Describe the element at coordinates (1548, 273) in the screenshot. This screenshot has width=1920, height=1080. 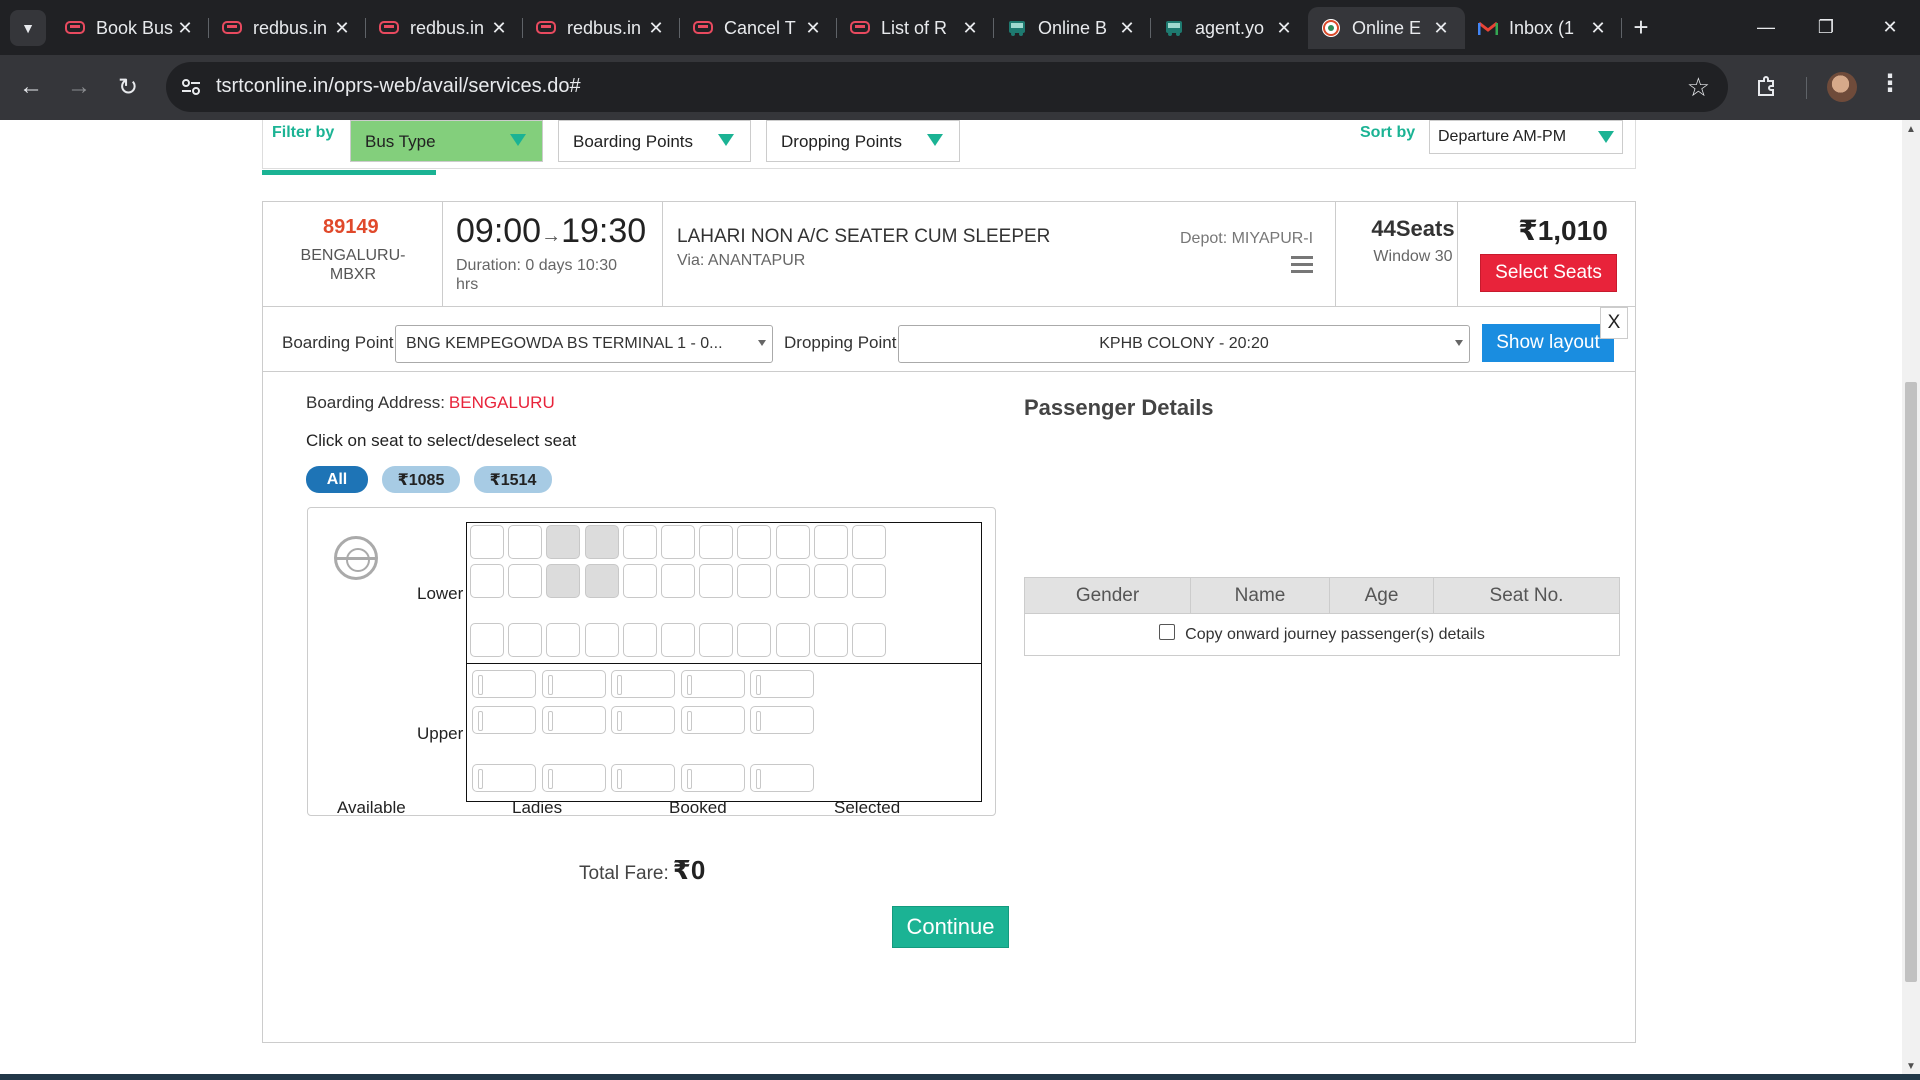
I see `select-seats-button: Select Seats` at that location.